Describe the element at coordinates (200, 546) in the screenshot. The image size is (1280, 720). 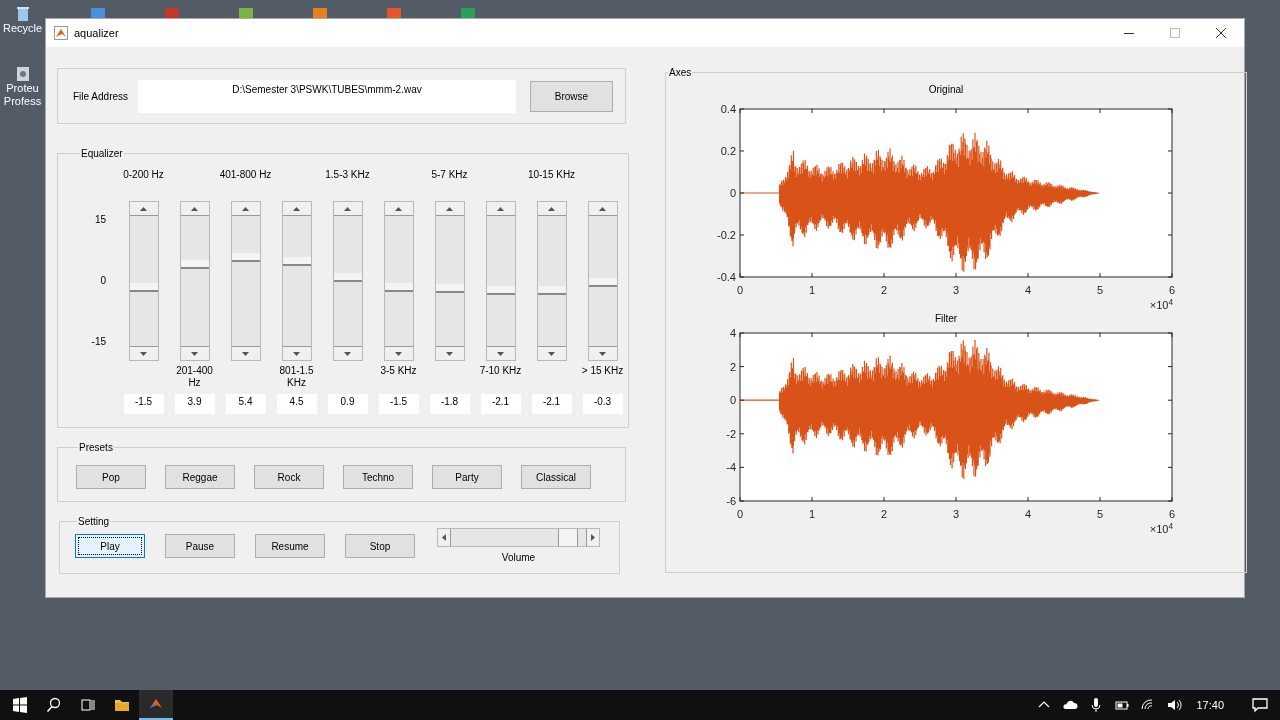
I see `control-button: Pause` at that location.